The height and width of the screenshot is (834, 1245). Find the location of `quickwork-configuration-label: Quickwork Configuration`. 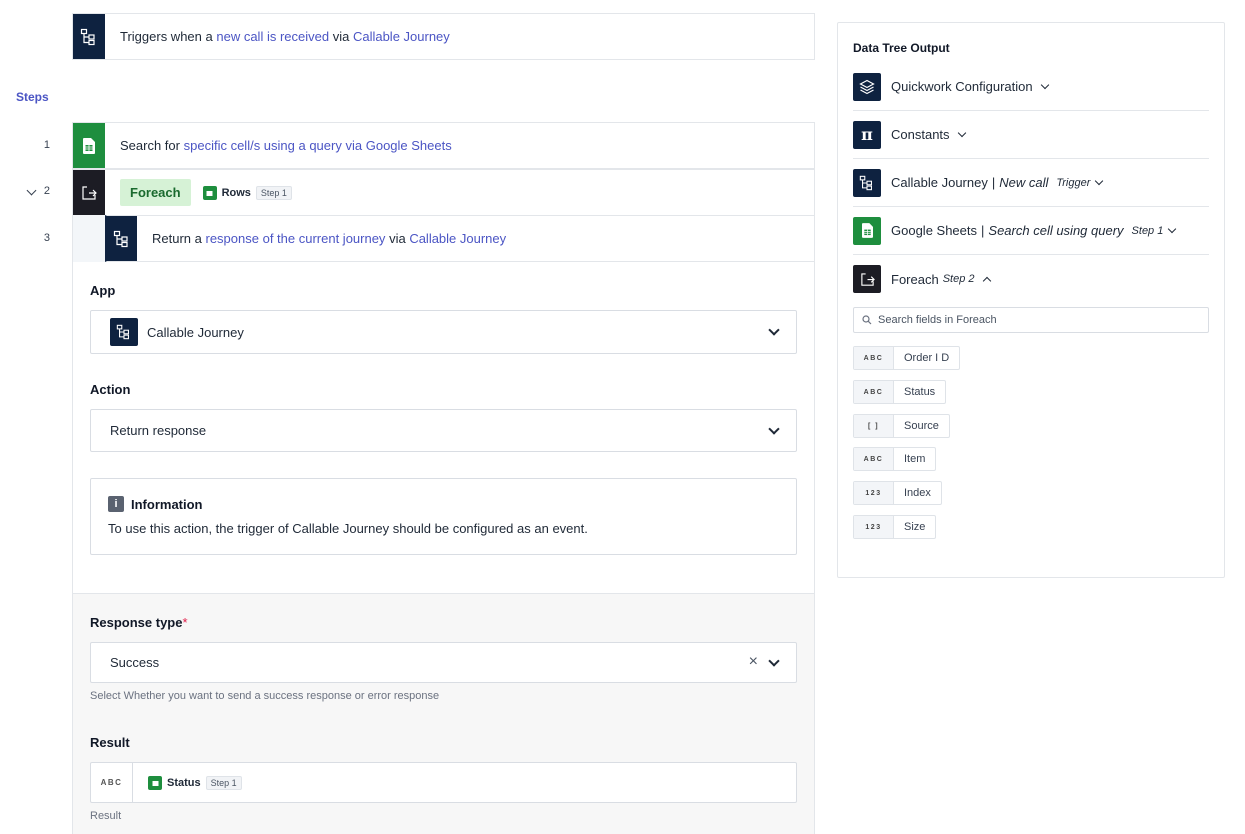

quickwork-configuration-label: Quickwork Configuration is located at coordinates (962, 86).